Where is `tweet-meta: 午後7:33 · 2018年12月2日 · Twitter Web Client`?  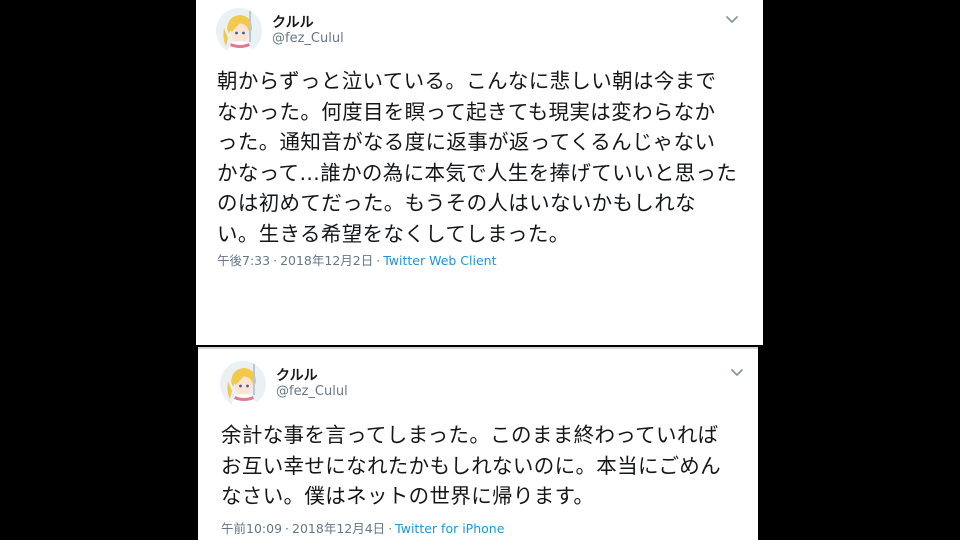 tweet-meta: 午後7:33 · 2018年12月2日 · Twitter Web Client is located at coordinates (357, 259).